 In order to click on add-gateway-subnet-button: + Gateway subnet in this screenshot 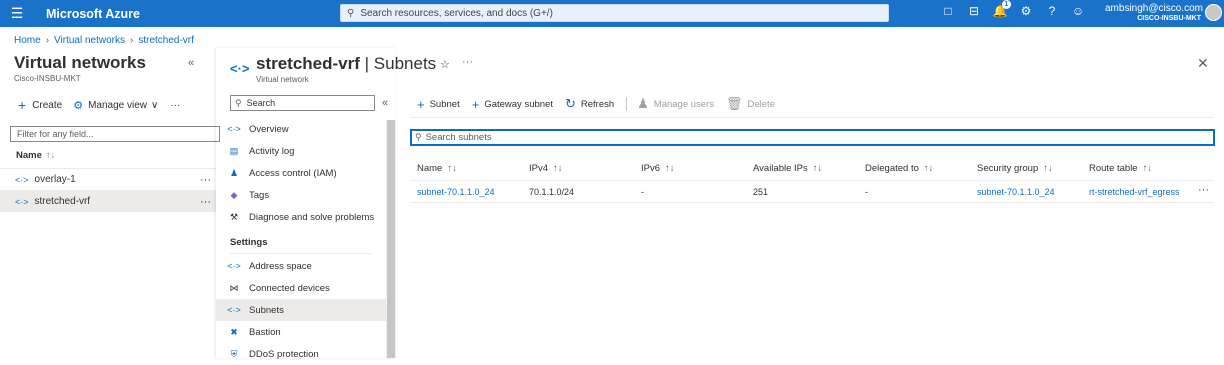, I will do `click(512, 104)`.